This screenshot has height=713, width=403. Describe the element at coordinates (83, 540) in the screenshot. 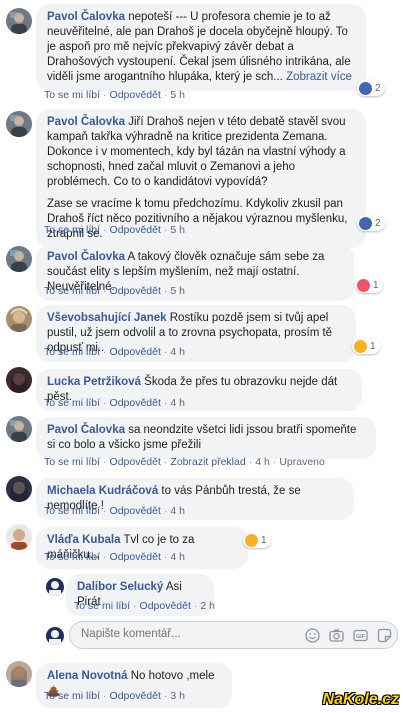

I see `comment-author: Vláďa Kubala` at that location.